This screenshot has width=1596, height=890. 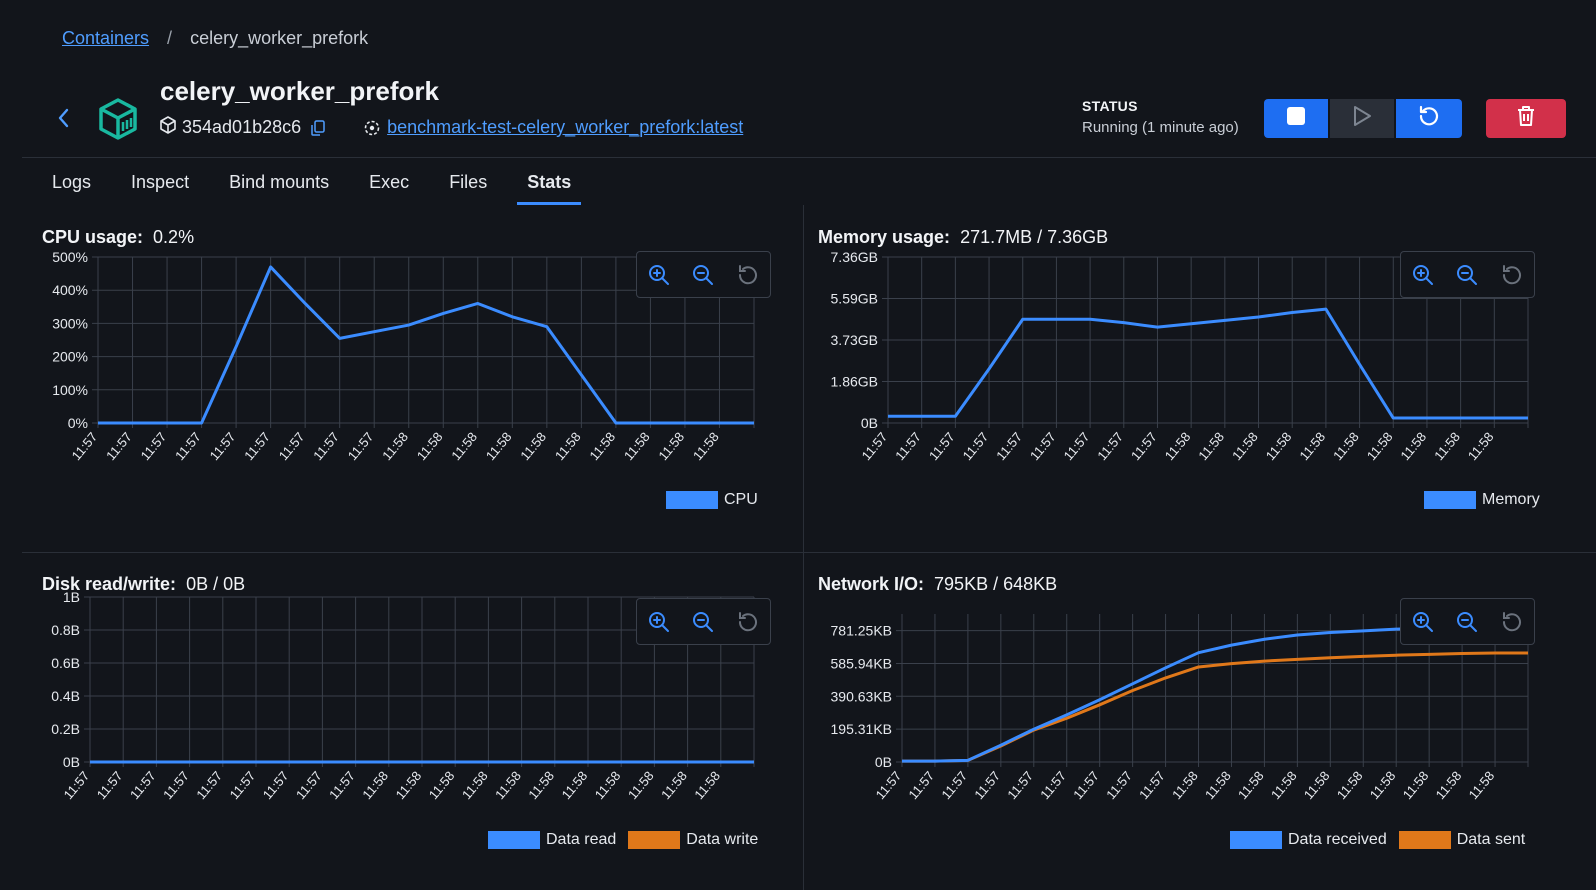 I want to click on legend-item-data-sent: Data sent, so click(x=1462, y=840).